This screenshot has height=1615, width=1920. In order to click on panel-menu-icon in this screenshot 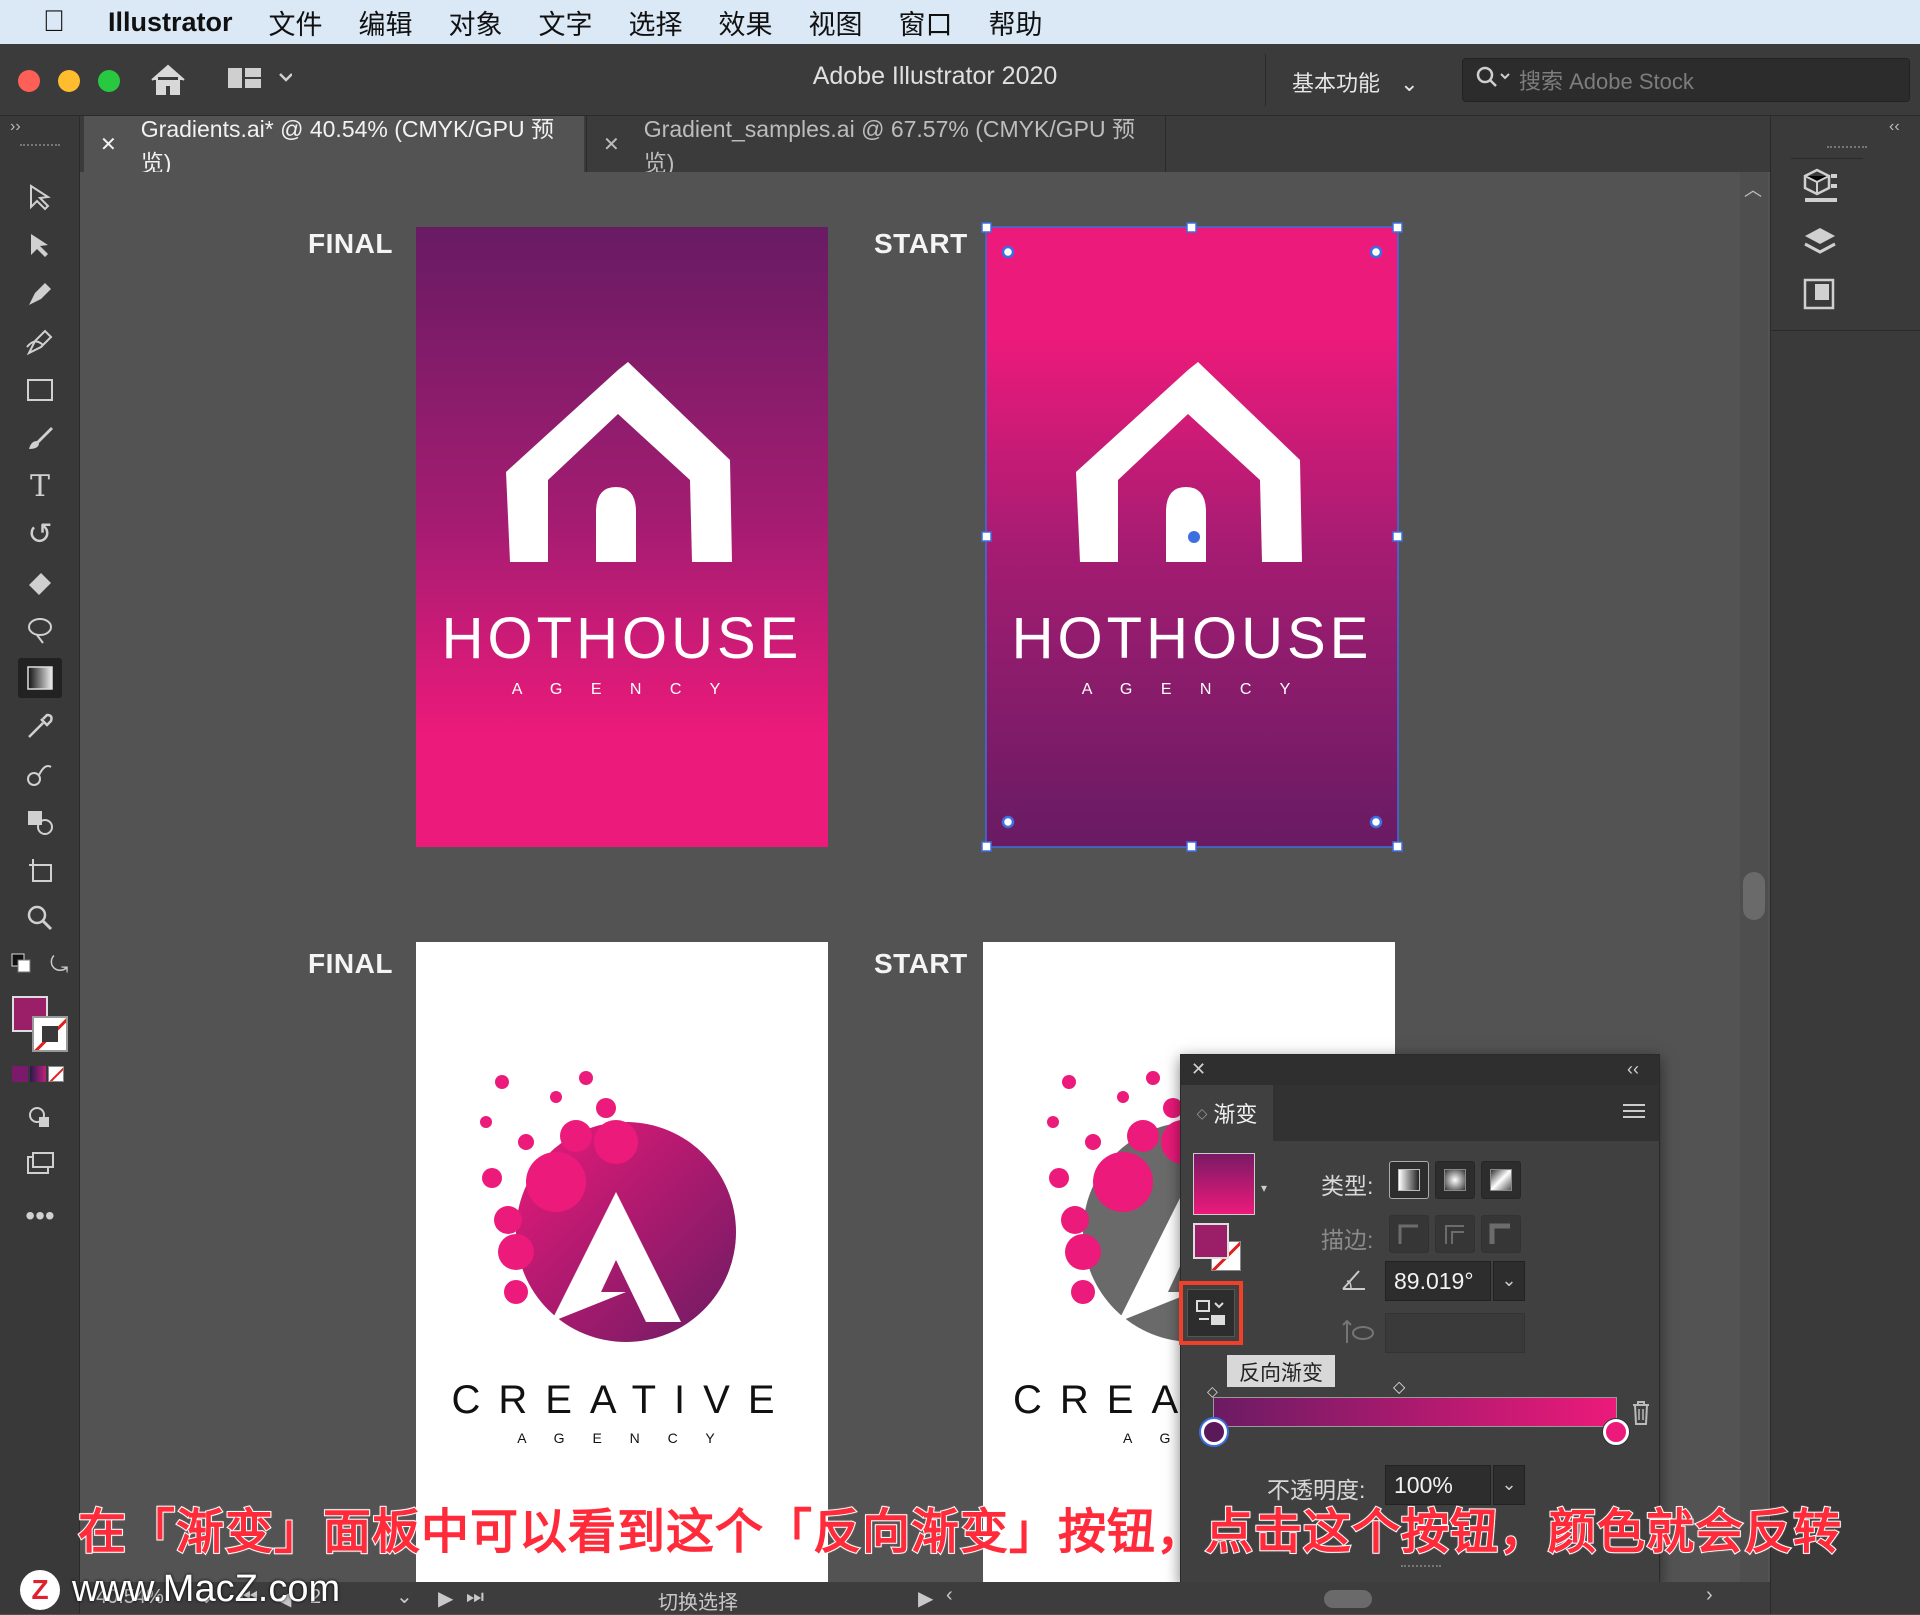, I will do `click(1634, 1113)`.